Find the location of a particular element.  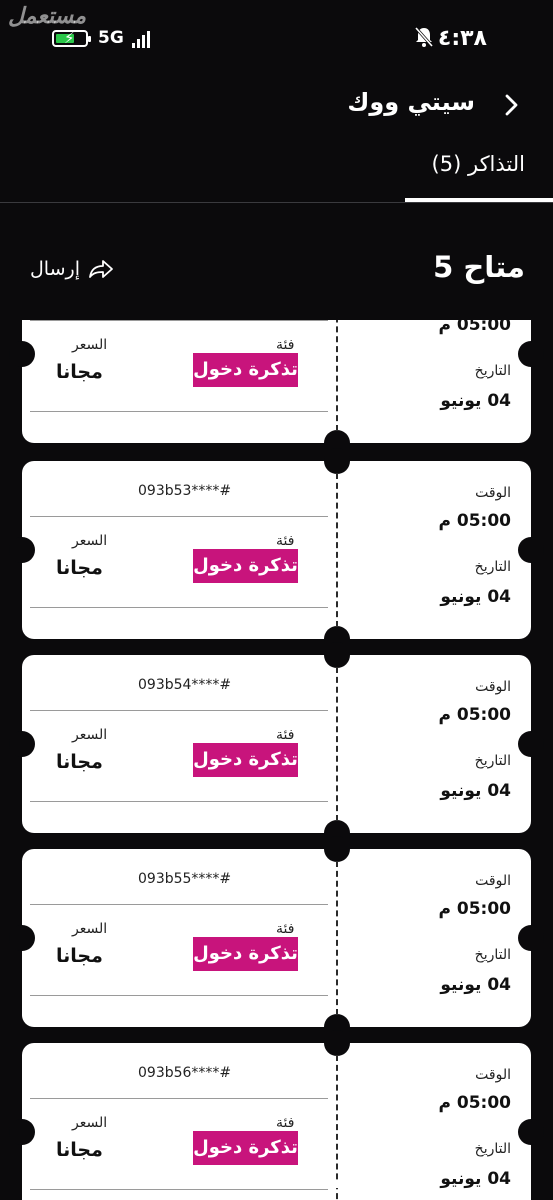

battery-icon: ⚡ is located at coordinates (71, 38).